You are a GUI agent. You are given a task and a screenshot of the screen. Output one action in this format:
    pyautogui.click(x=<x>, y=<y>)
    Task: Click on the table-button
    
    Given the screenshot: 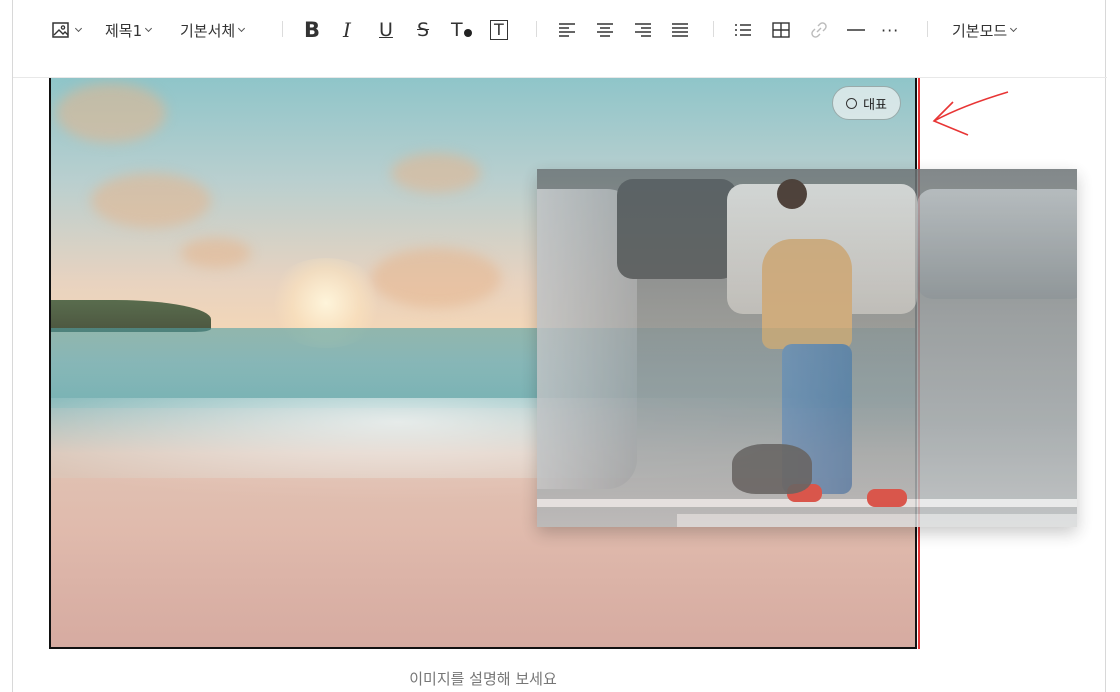 What is the action you would take?
    pyautogui.click(x=781, y=30)
    